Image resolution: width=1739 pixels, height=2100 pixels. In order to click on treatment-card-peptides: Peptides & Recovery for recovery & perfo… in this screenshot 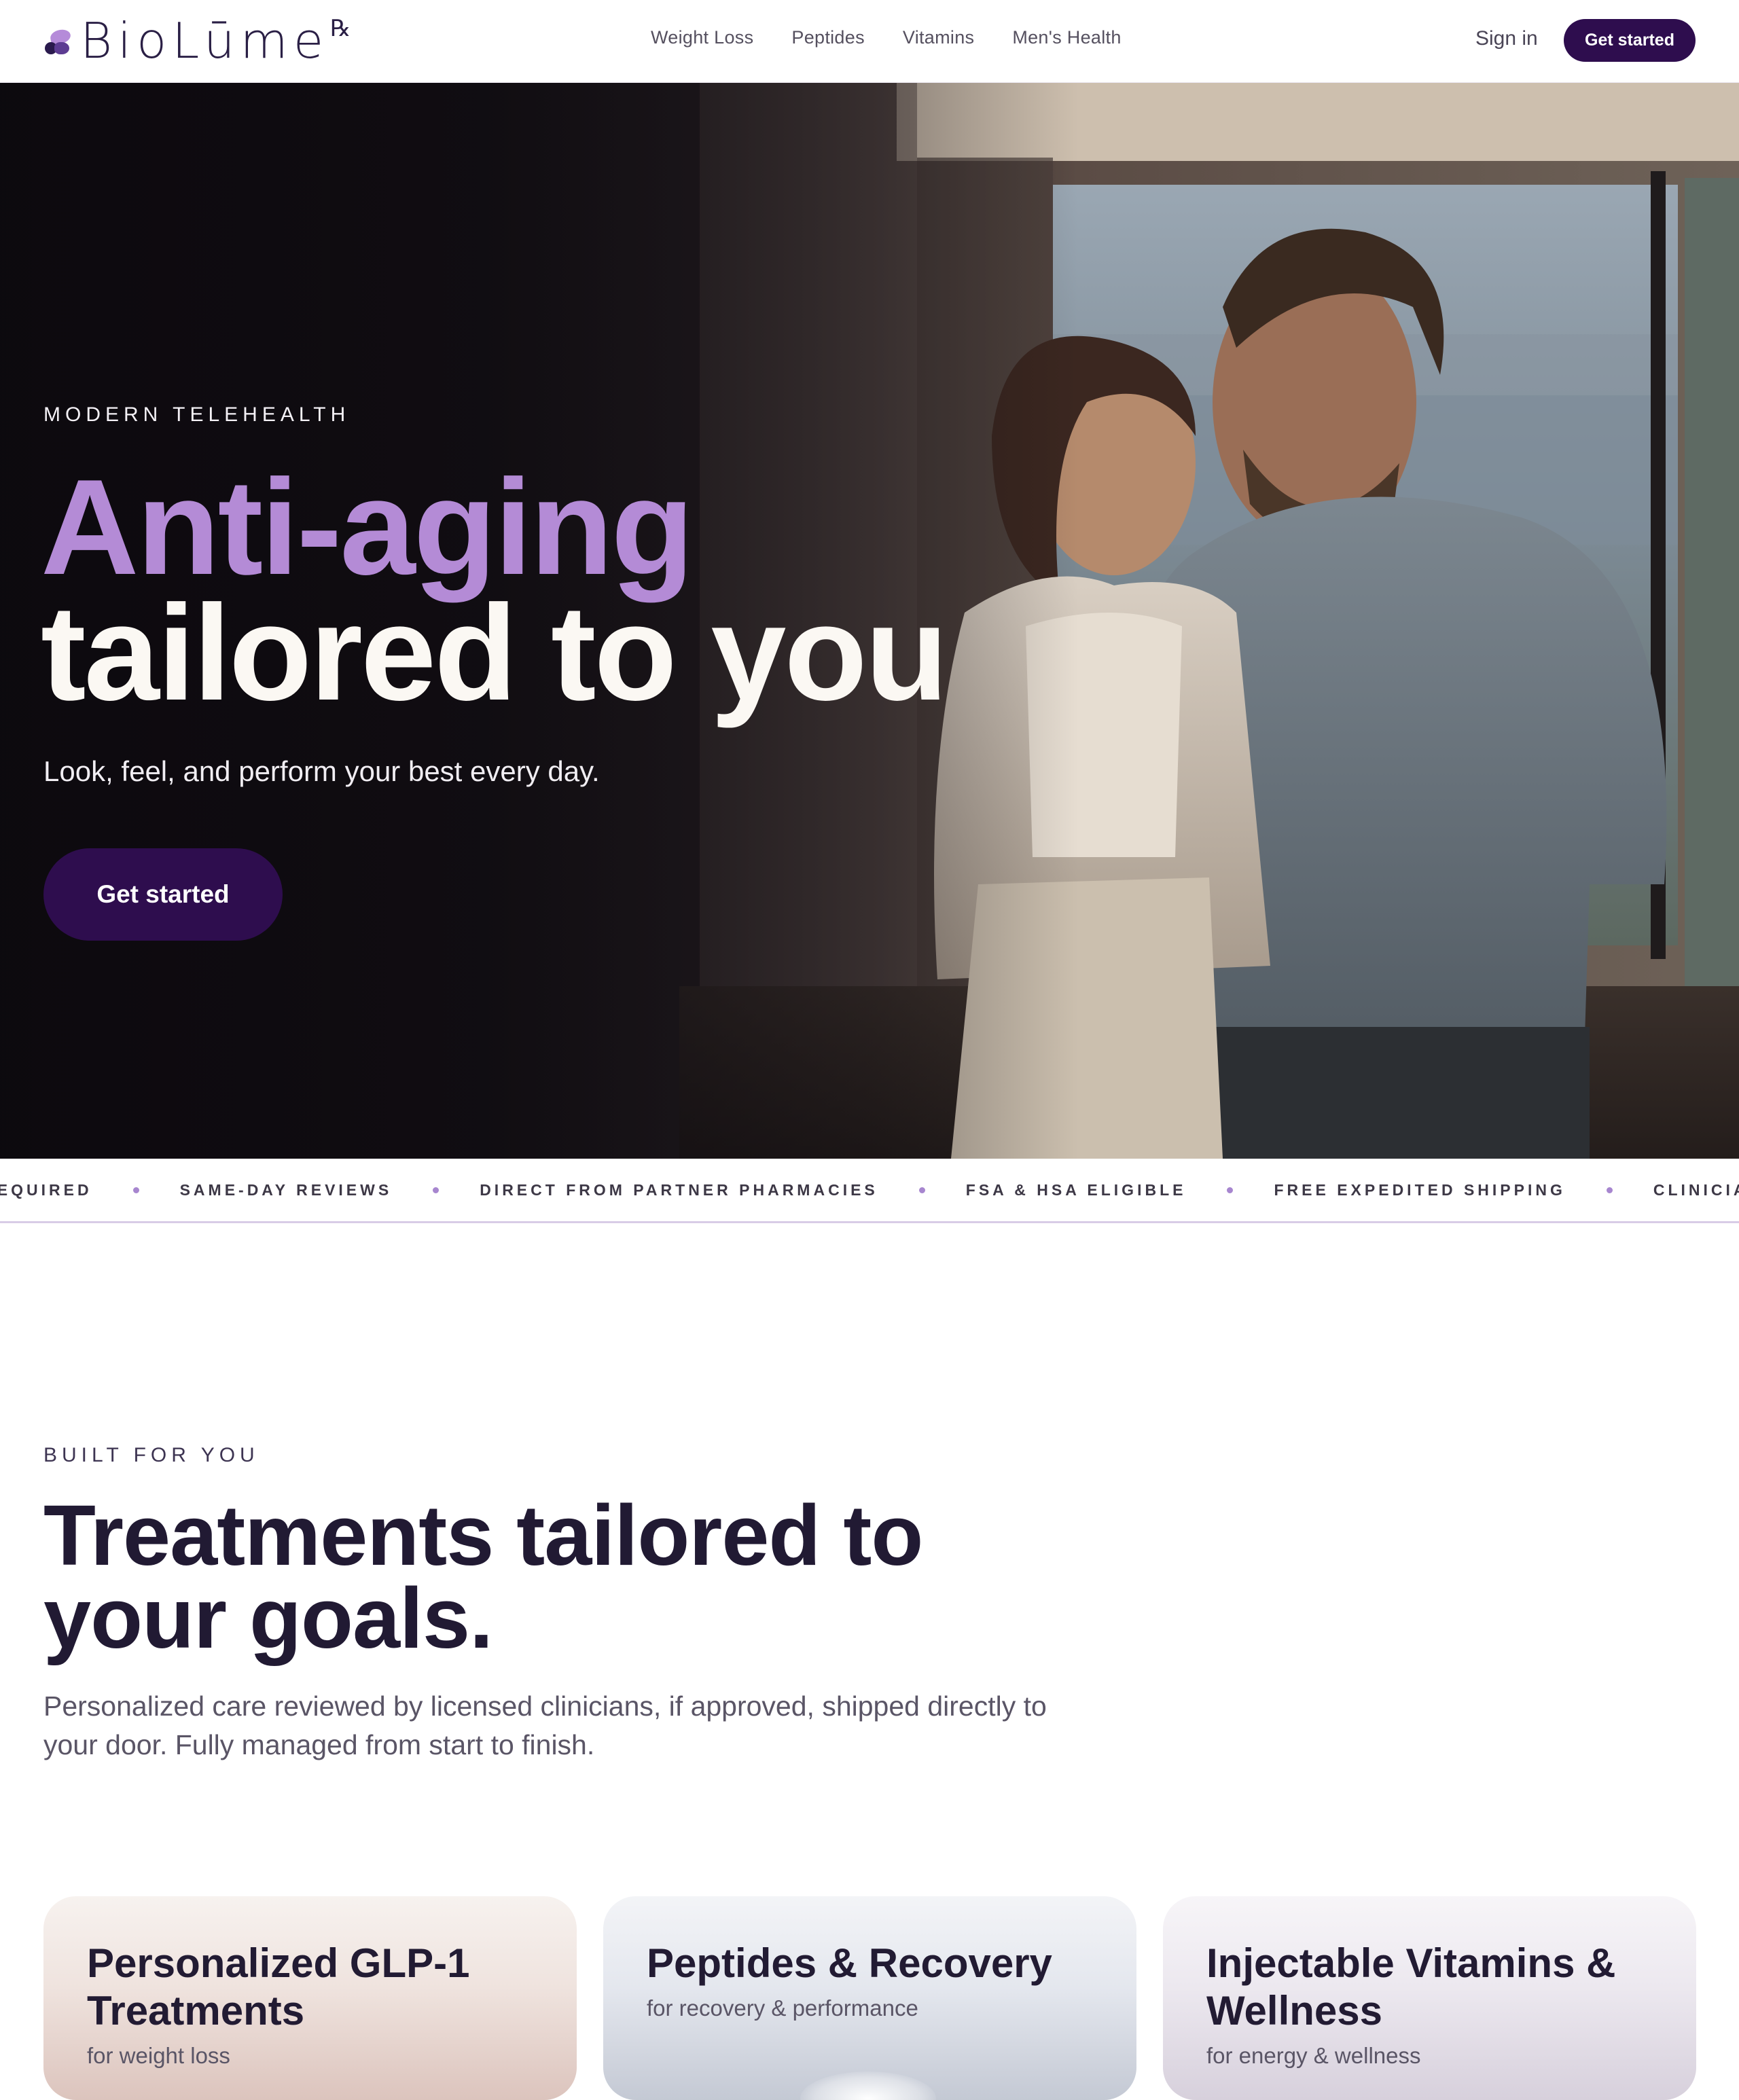, I will do `click(869, 1998)`.